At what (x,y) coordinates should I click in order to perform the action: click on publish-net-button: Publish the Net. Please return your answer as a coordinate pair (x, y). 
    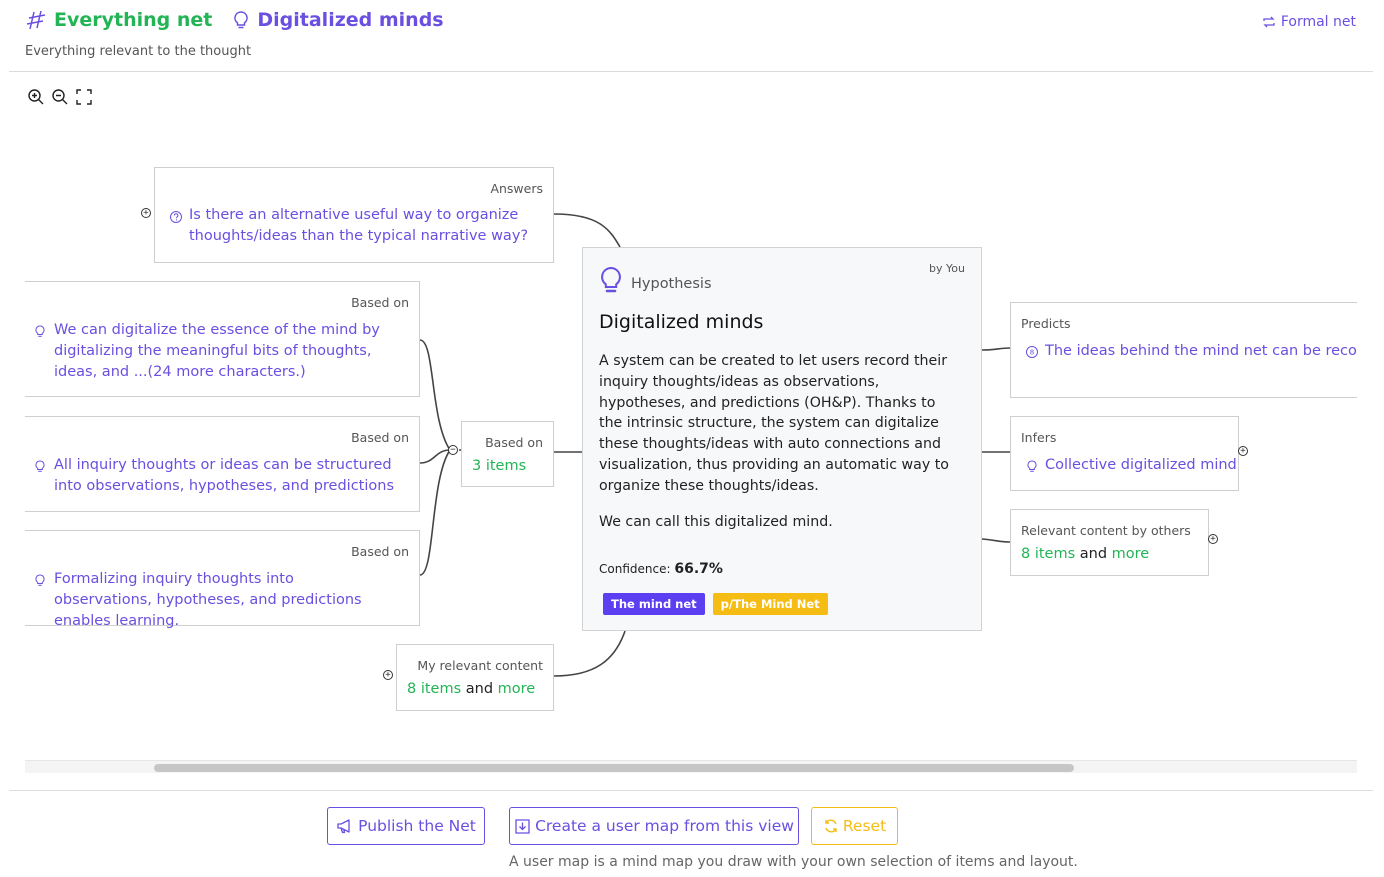
    Looking at the image, I should click on (406, 826).